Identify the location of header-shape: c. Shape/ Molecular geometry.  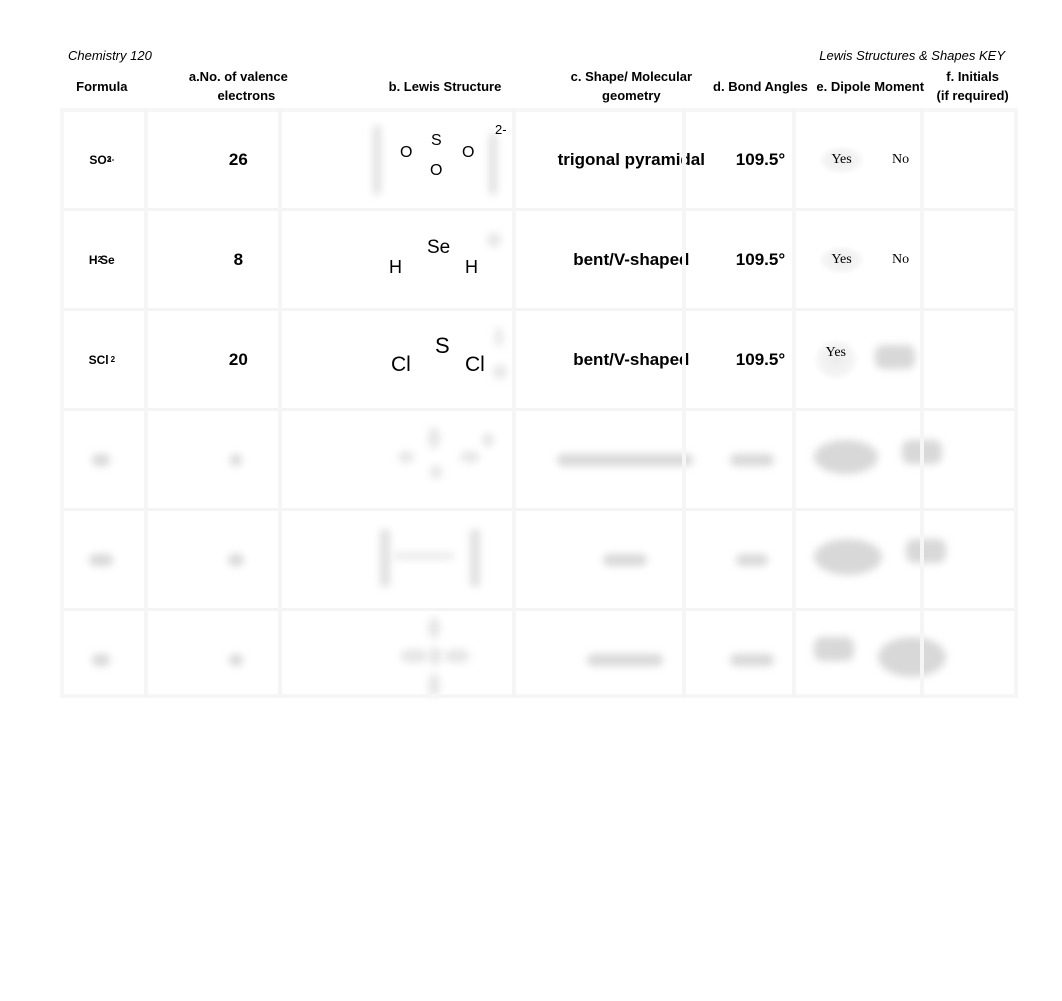
(631, 86).